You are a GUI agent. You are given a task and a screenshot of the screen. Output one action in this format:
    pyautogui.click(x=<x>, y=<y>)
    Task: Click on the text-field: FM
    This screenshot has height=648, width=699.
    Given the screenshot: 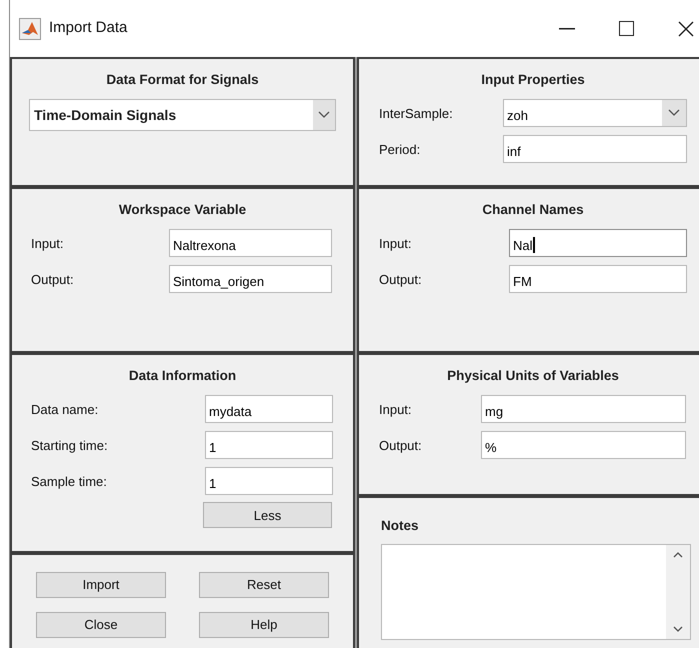 What is the action you would take?
    pyautogui.click(x=598, y=279)
    